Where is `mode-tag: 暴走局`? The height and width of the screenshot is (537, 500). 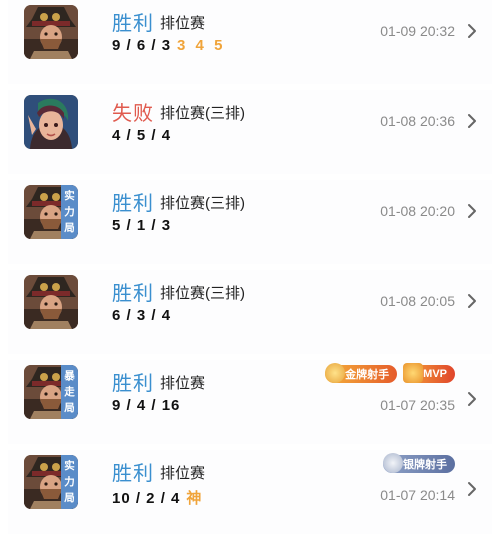 mode-tag: 暴走局 is located at coordinates (69, 392).